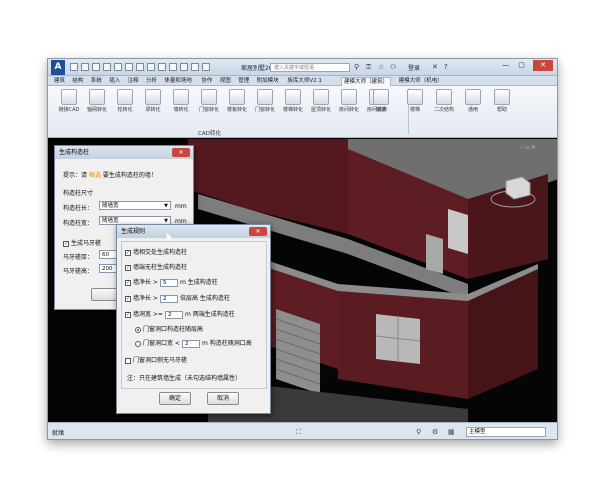  Describe the element at coordinates (206, 67) in the screenshot. I see `customize-toolbar-icon` at that location.